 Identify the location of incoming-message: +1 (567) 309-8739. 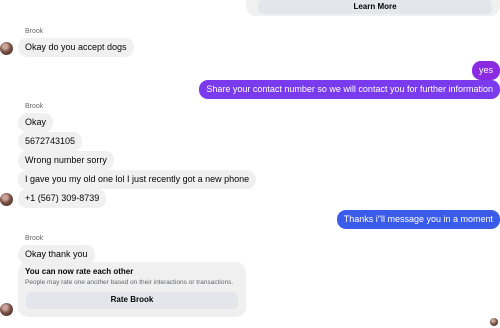
(62, 198).